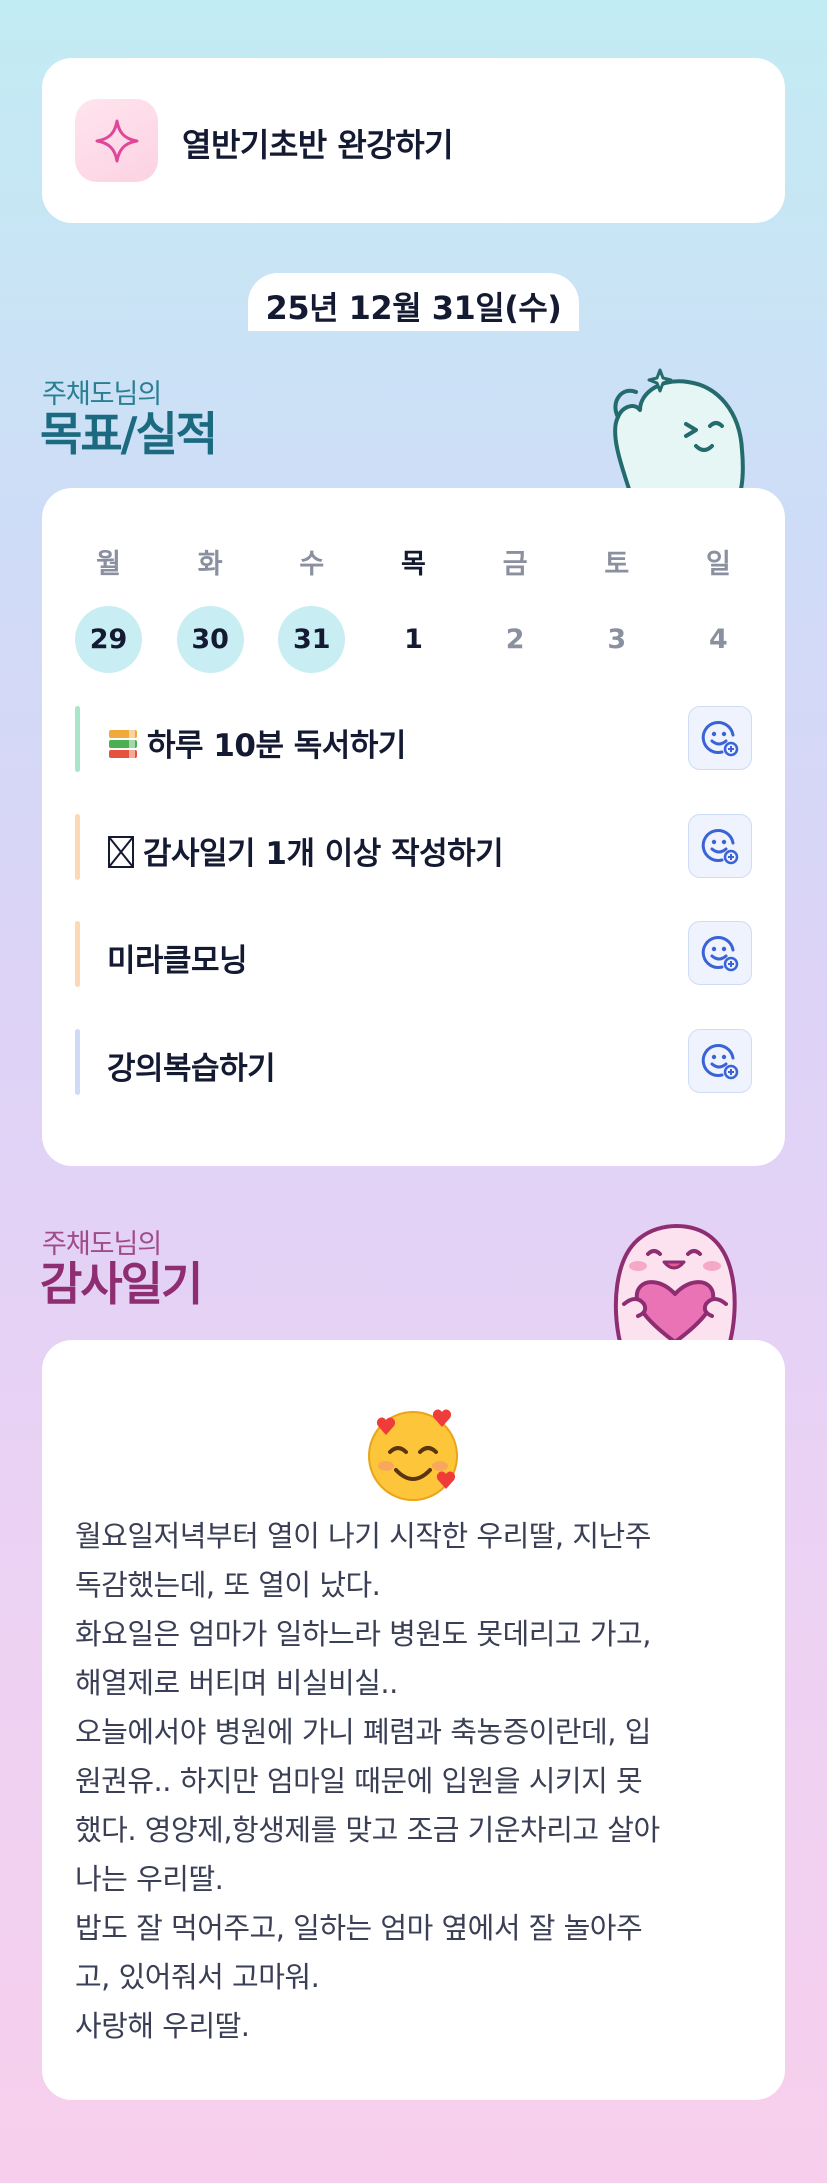  Describe the element at coordinates (210, 639) in the screenshot. I see `date-cell: 30` at that location.